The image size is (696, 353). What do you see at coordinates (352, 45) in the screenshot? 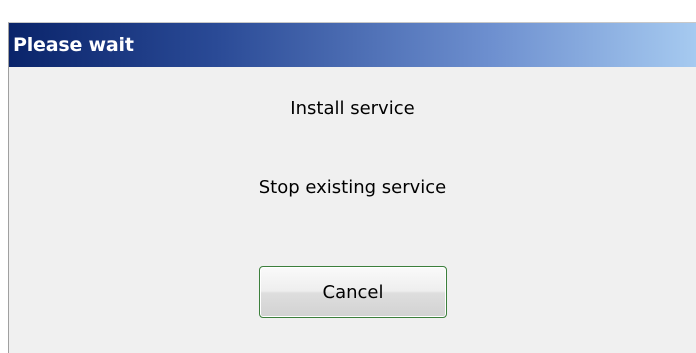
I see `dialog-titlebar: Please wait` at bounding box center [352, 45].